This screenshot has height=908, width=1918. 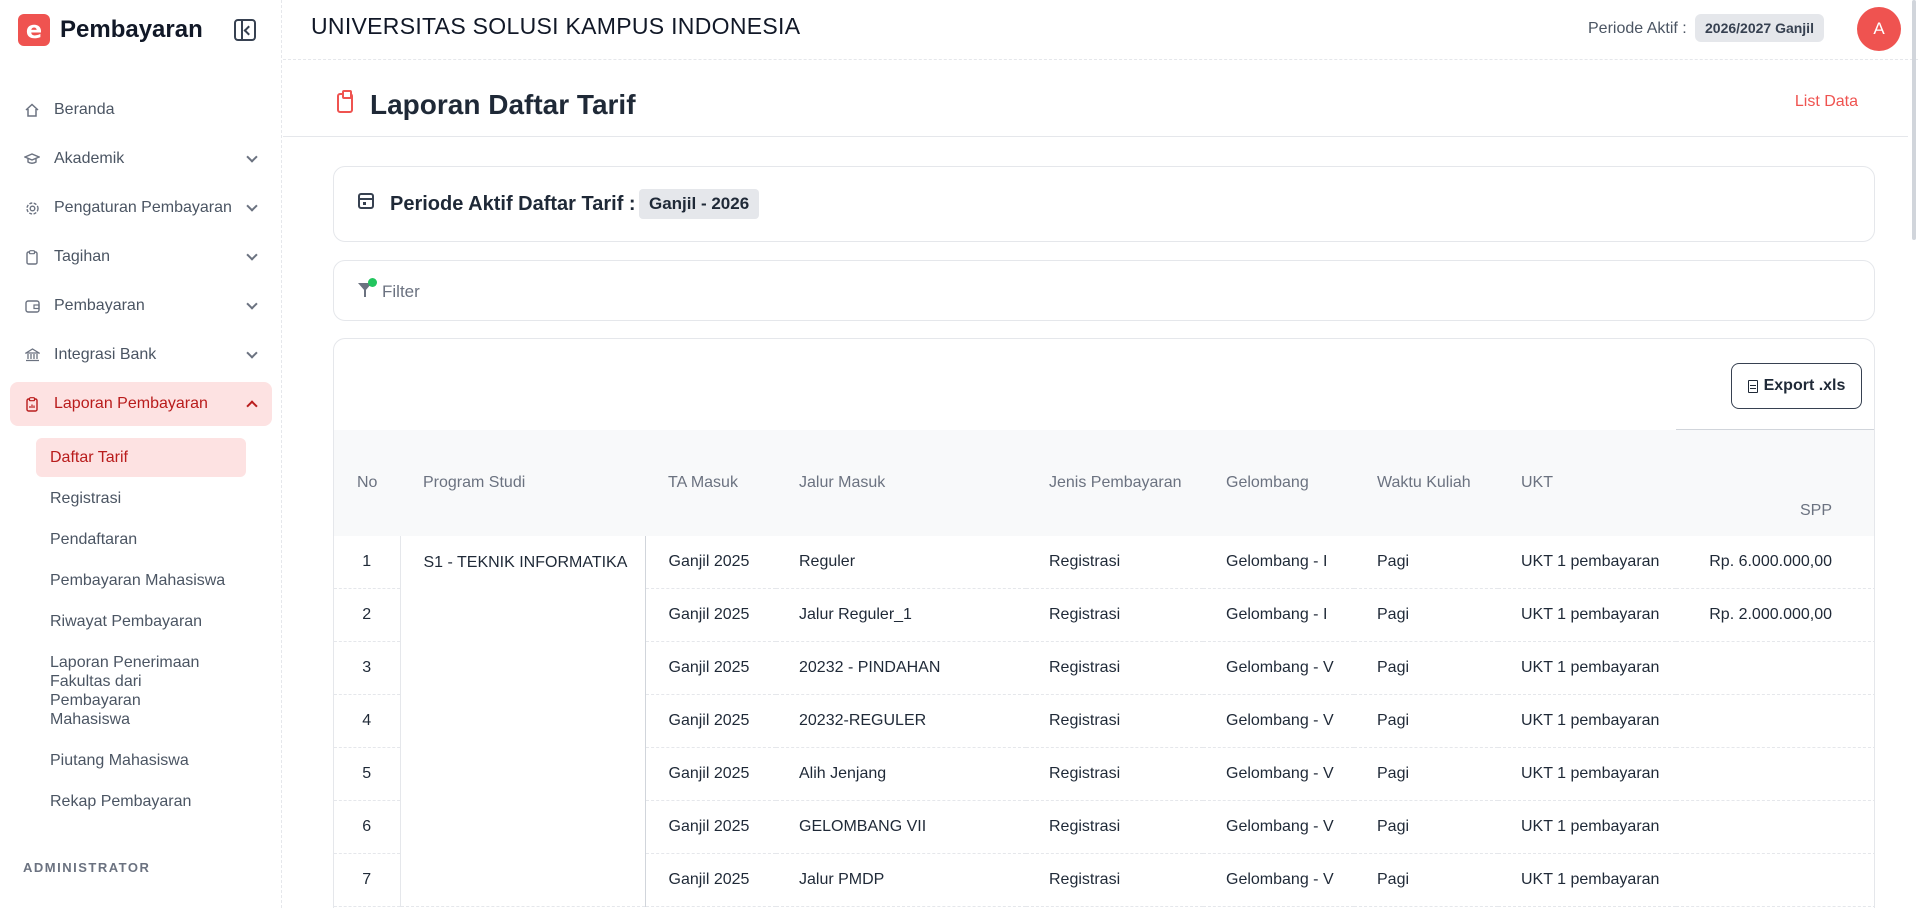 What do you see at coordinates (401, 291) in the screenshot?
I see `filter-label: Filter` at bounding box center [401, 291].